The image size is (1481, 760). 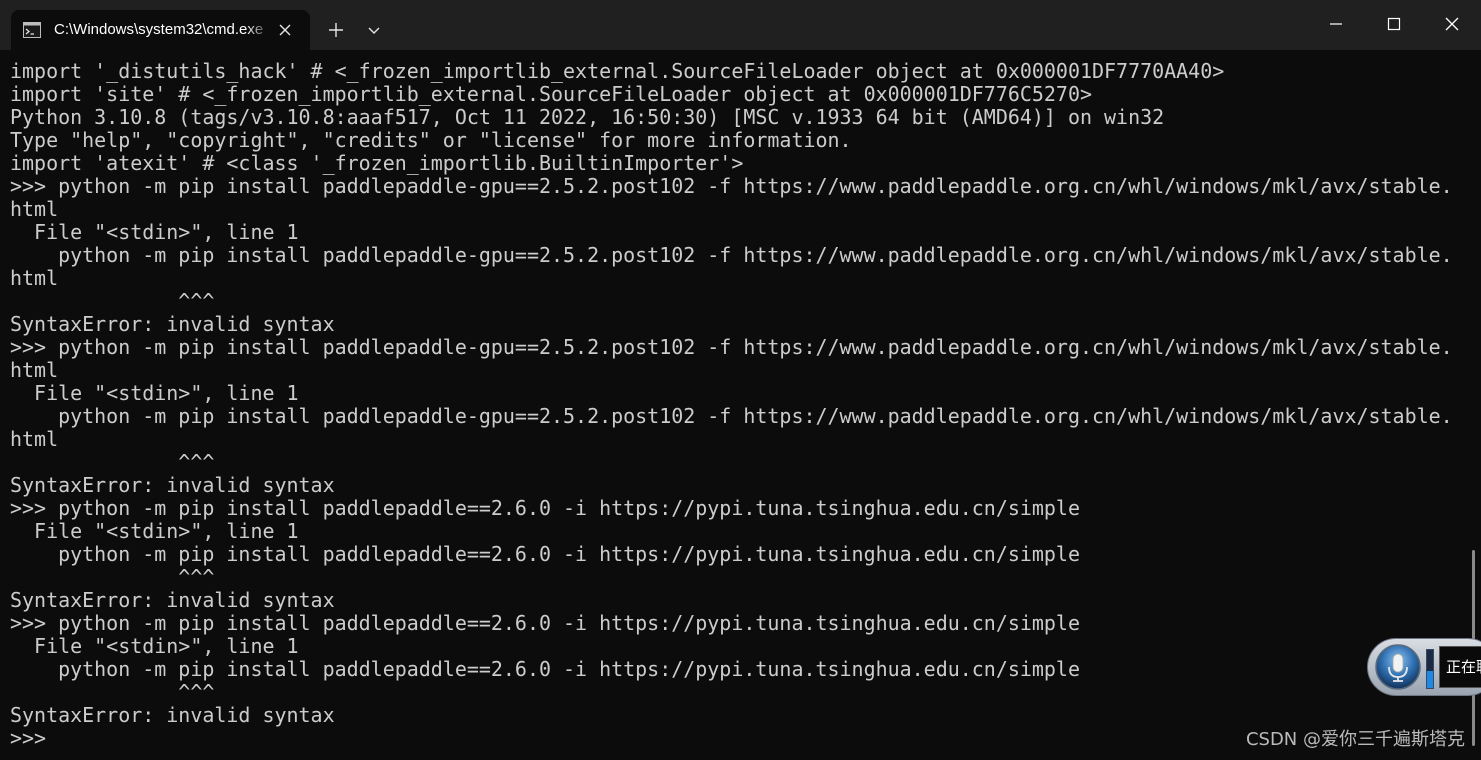 I want to click on tab-cmd: C:\Windows\system32\cmd.exe, so click(x=160, y=30).